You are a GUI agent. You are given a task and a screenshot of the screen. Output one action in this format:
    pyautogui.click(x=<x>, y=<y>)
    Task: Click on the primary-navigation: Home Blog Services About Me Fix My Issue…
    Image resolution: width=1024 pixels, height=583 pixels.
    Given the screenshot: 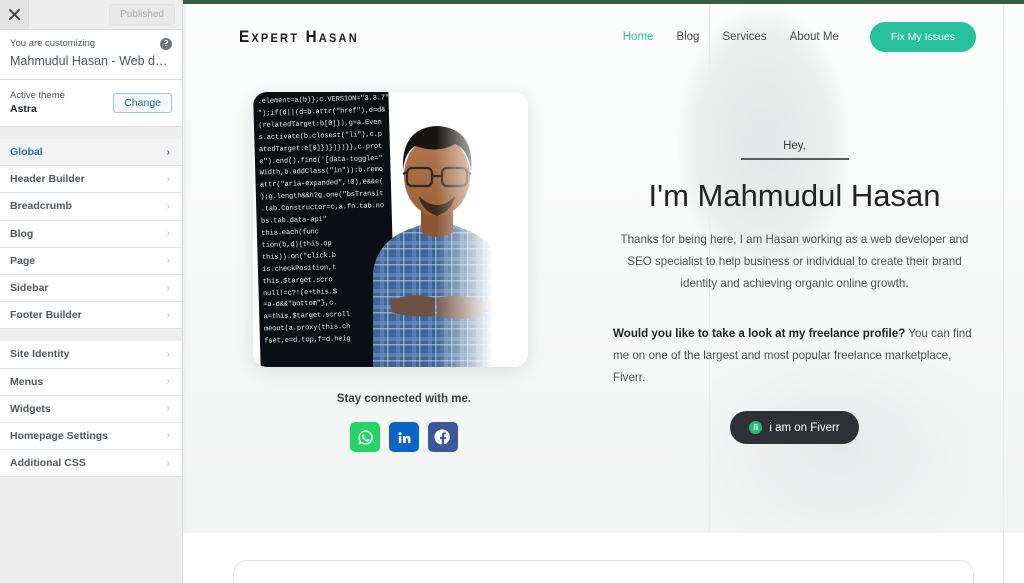 What is the action you would take?
    pyautogui.click(x=799, y=37)
    